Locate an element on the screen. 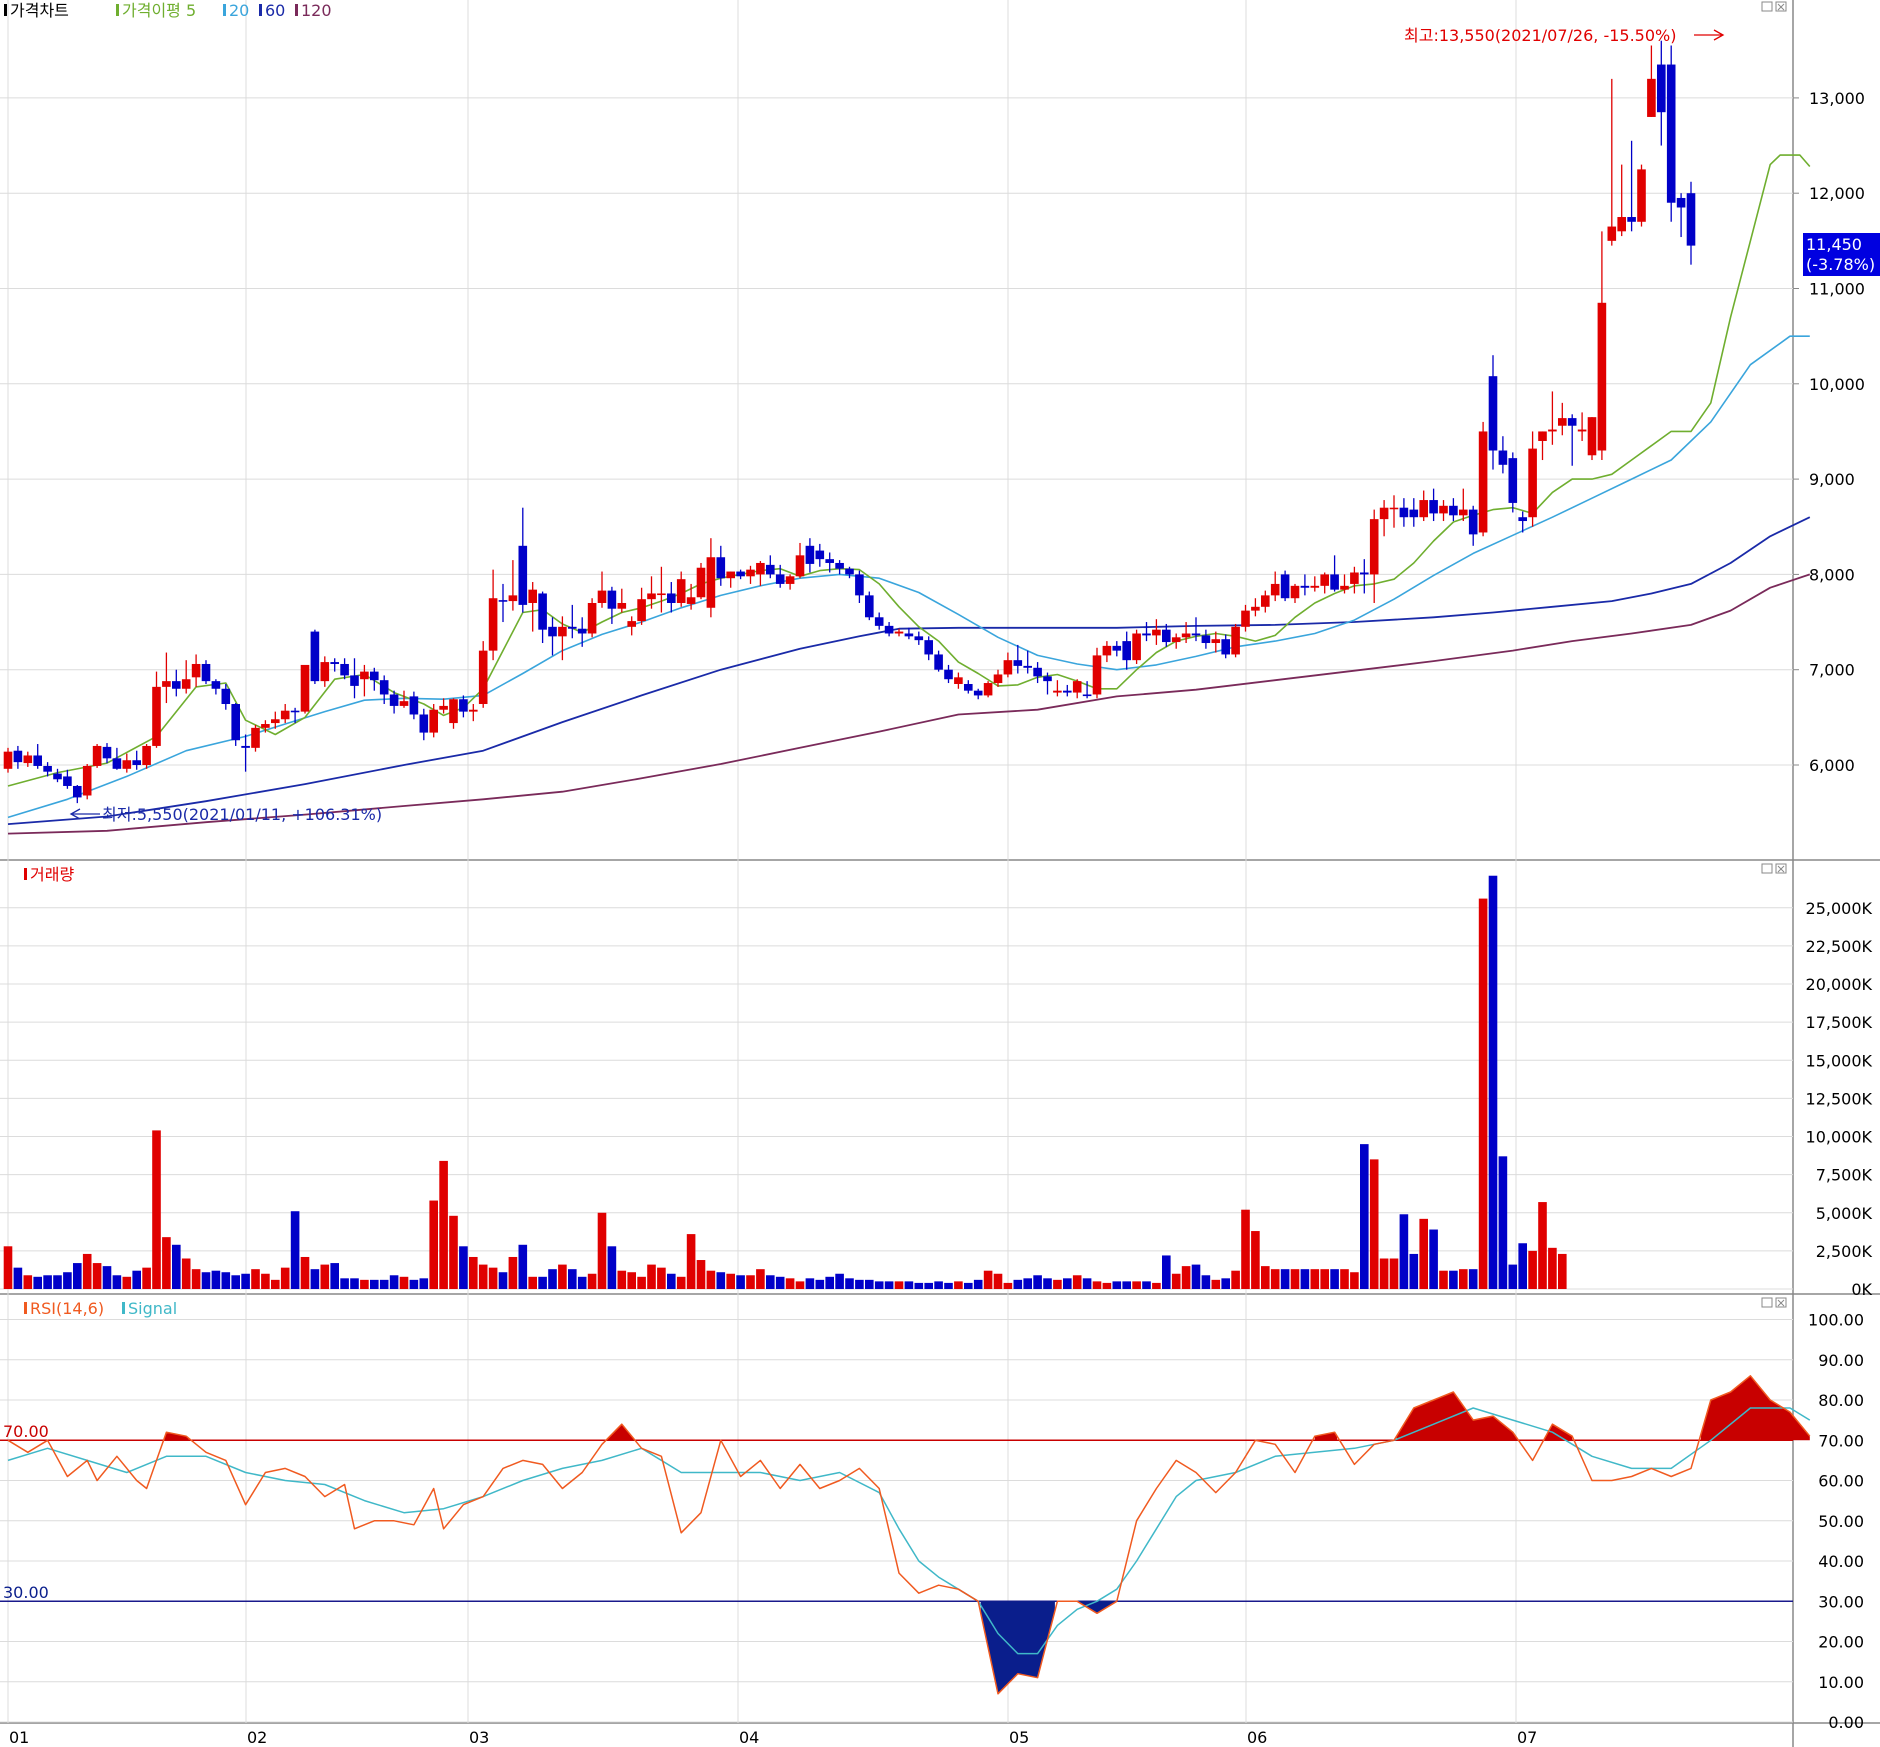  legend-ma120: 120 is located at coordinates (316, 10).